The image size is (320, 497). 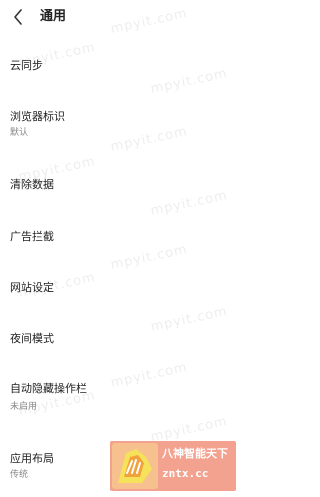 I want to click on settings-item-cloud-sync: 云同步, so click(x=124, y=68).